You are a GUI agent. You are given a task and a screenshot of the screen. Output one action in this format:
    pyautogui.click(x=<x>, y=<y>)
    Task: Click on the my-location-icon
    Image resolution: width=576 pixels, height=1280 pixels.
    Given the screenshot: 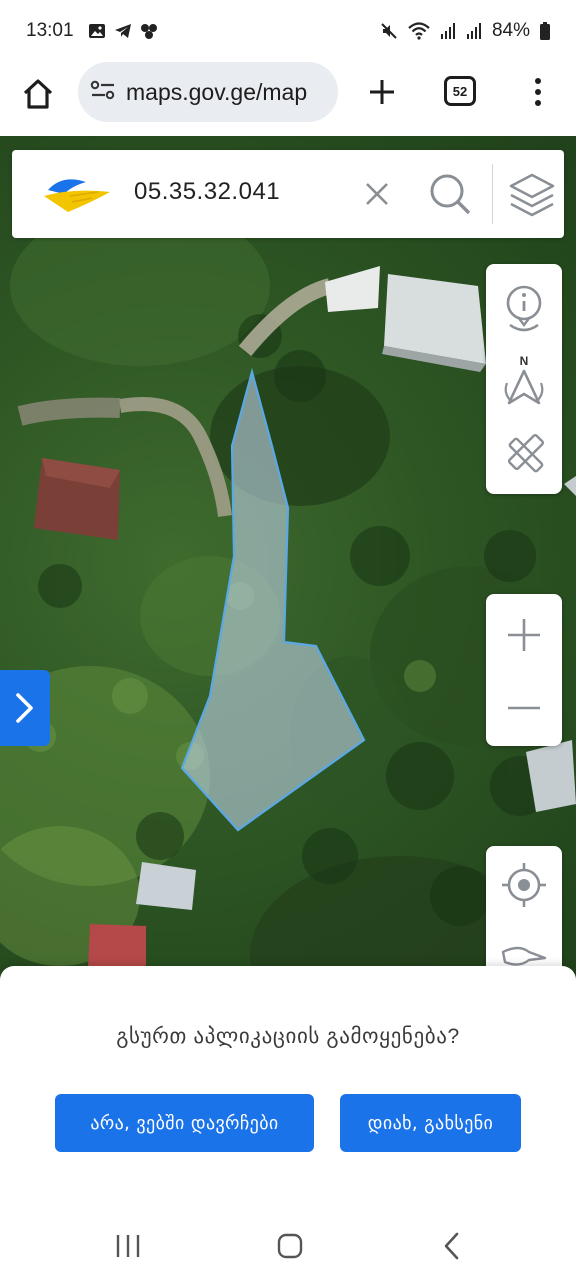 What is the action you would take?
    pyautogui.click(x=524, y=885)
    